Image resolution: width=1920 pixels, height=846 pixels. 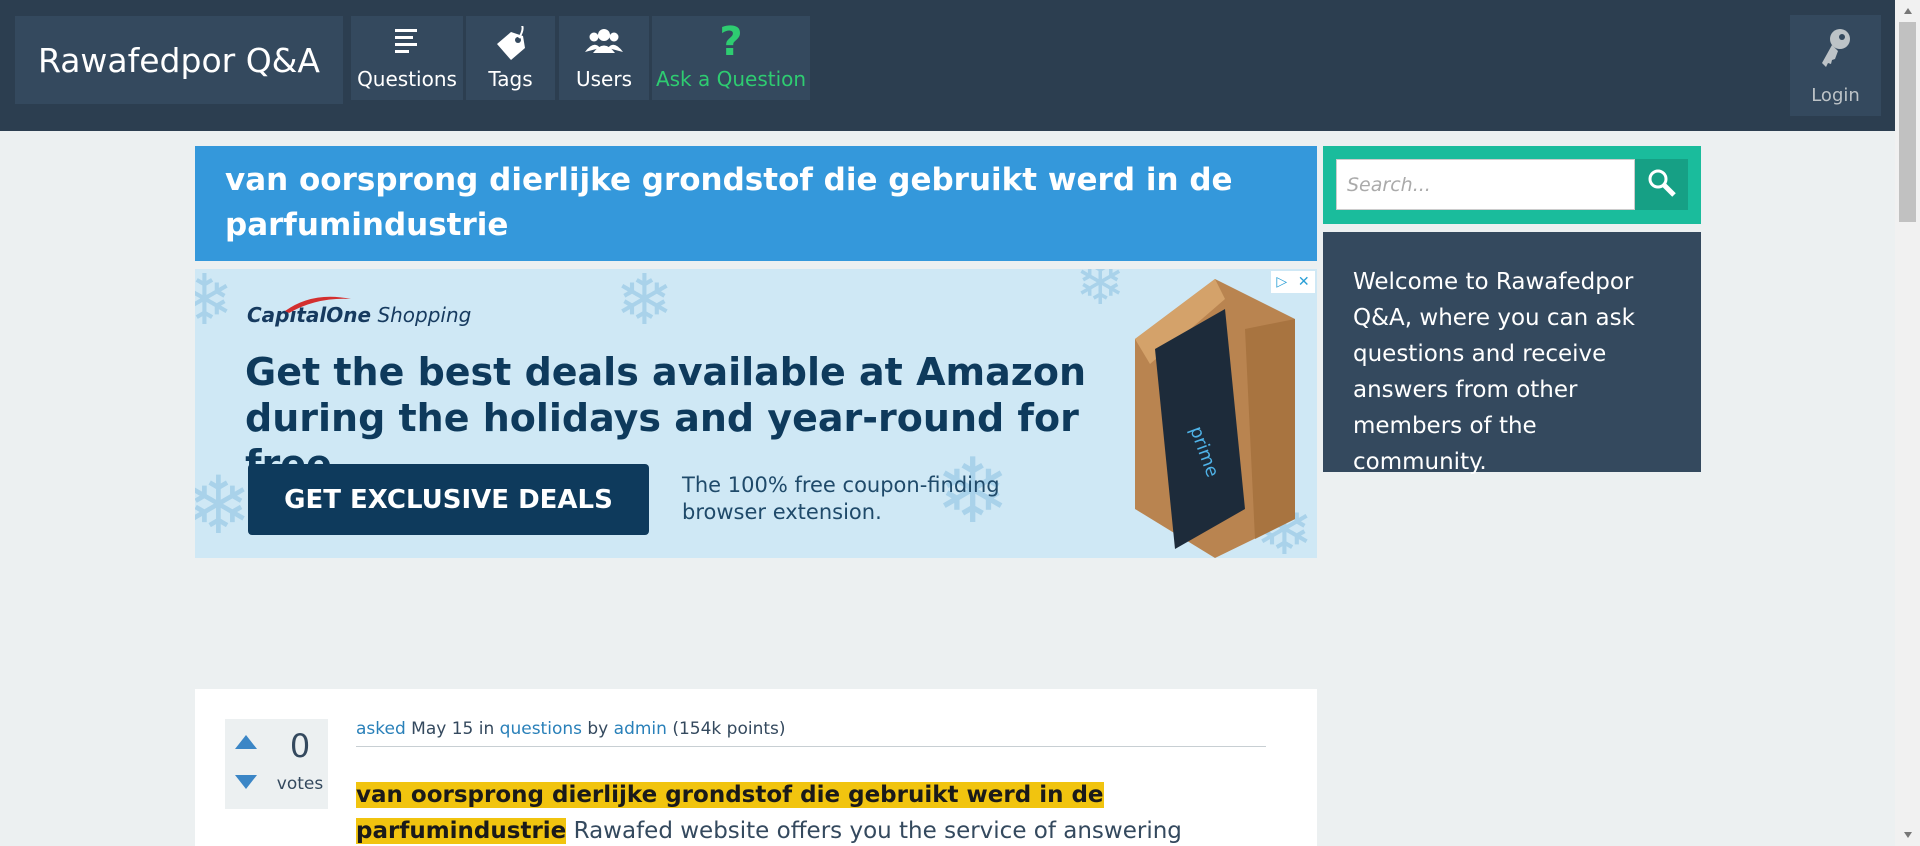 I want to click on nav-questions: Questions, so click(x=407, y=58).